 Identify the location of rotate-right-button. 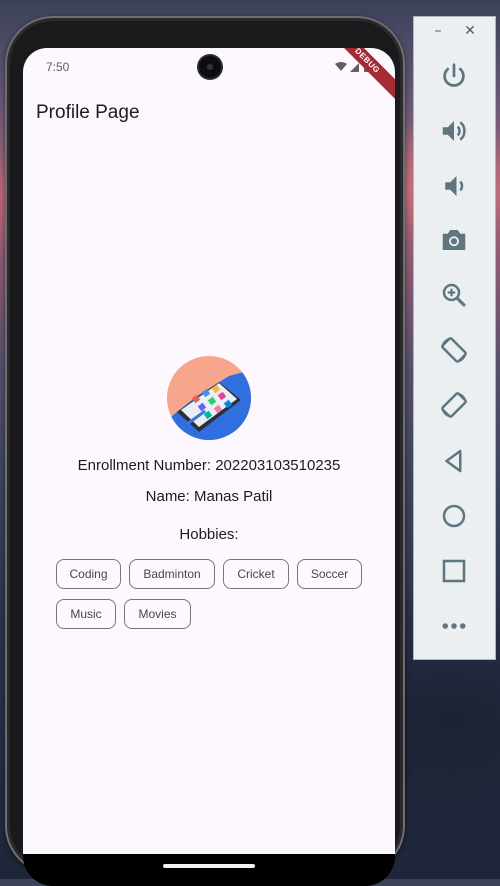
(454, 405).